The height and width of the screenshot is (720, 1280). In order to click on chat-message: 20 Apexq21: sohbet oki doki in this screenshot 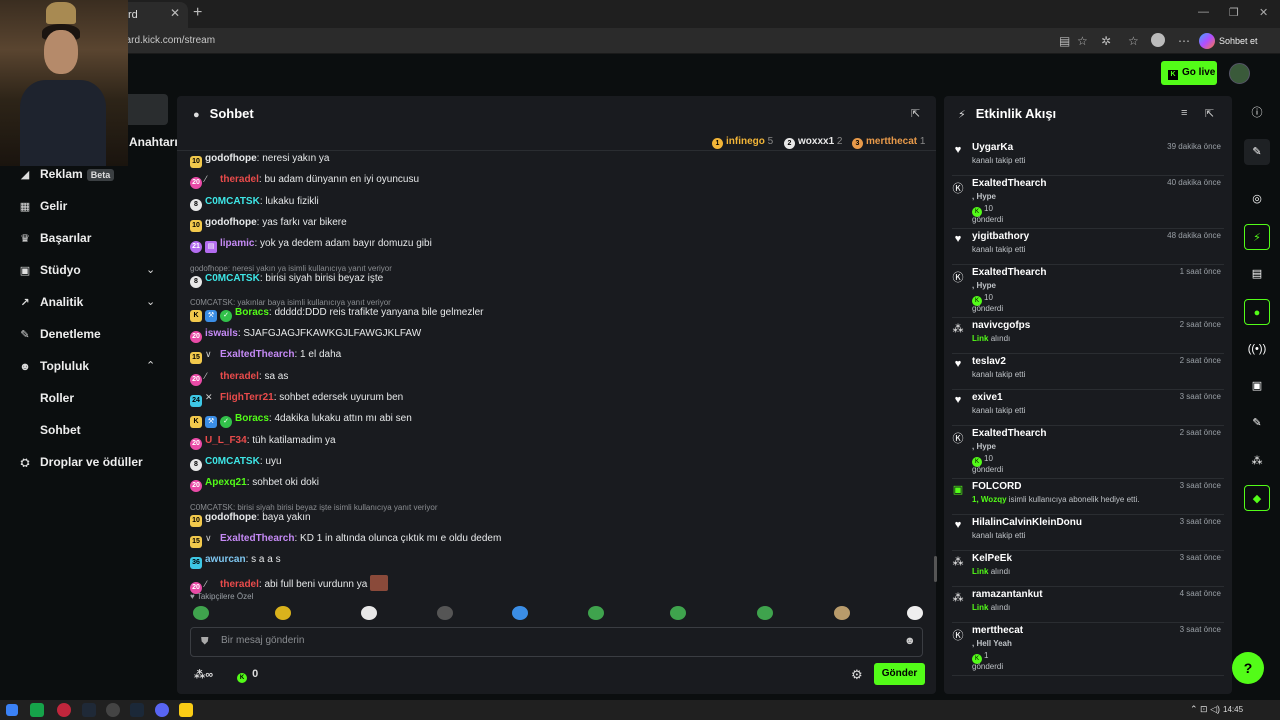, I will do `click(254, 485)`.